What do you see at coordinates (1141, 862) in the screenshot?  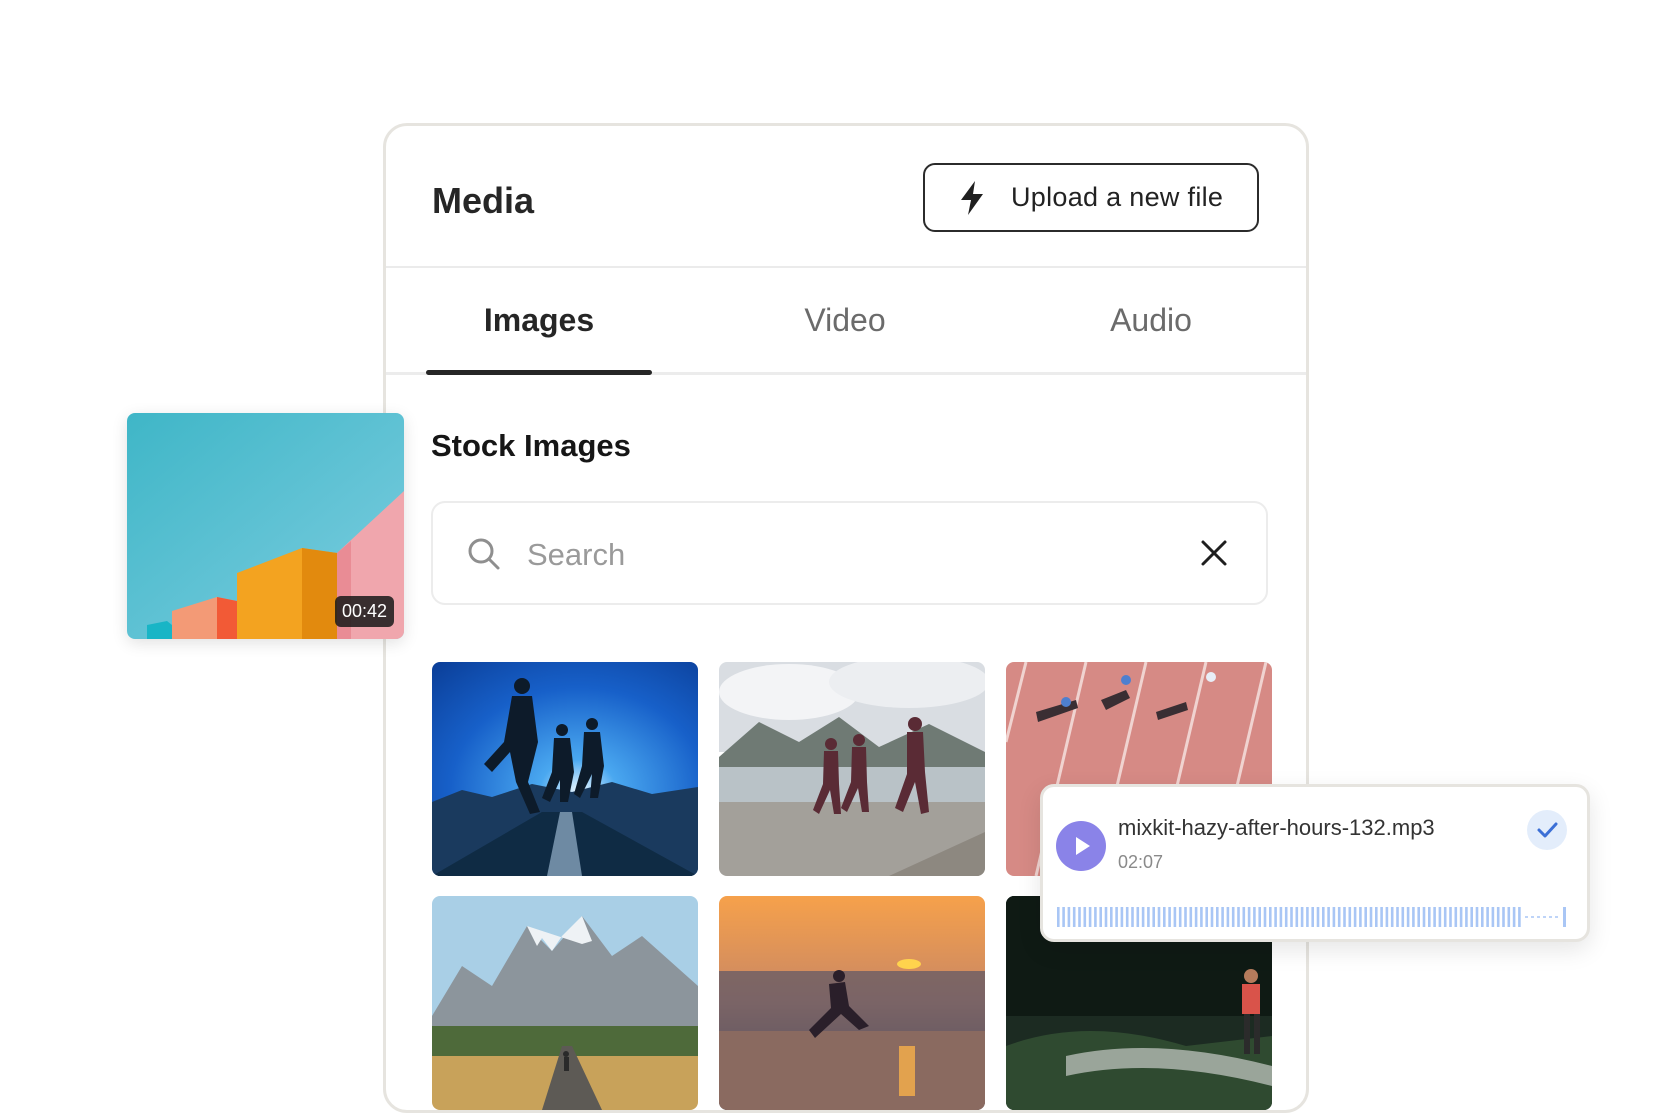 I see `audio-duration: 02:07` at bounding box center [1141, 862].